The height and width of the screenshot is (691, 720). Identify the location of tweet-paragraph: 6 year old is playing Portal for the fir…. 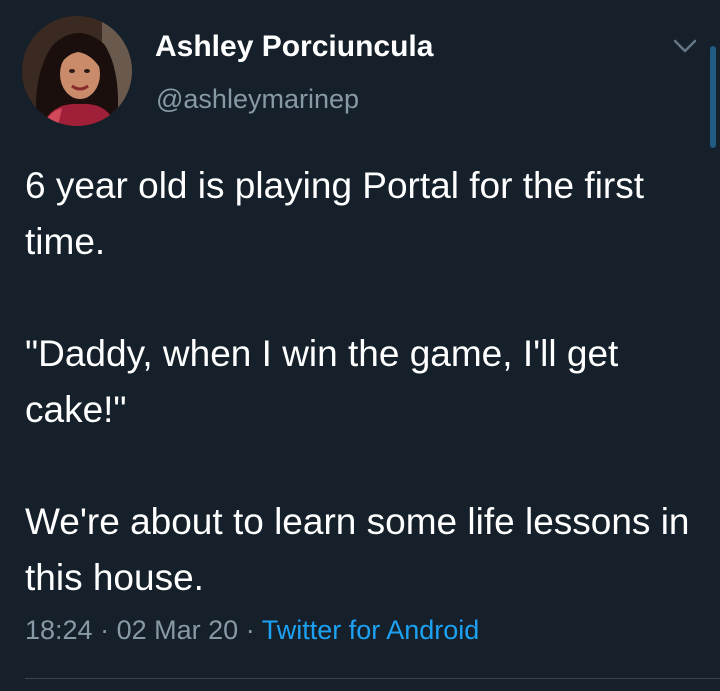
(335, 213).